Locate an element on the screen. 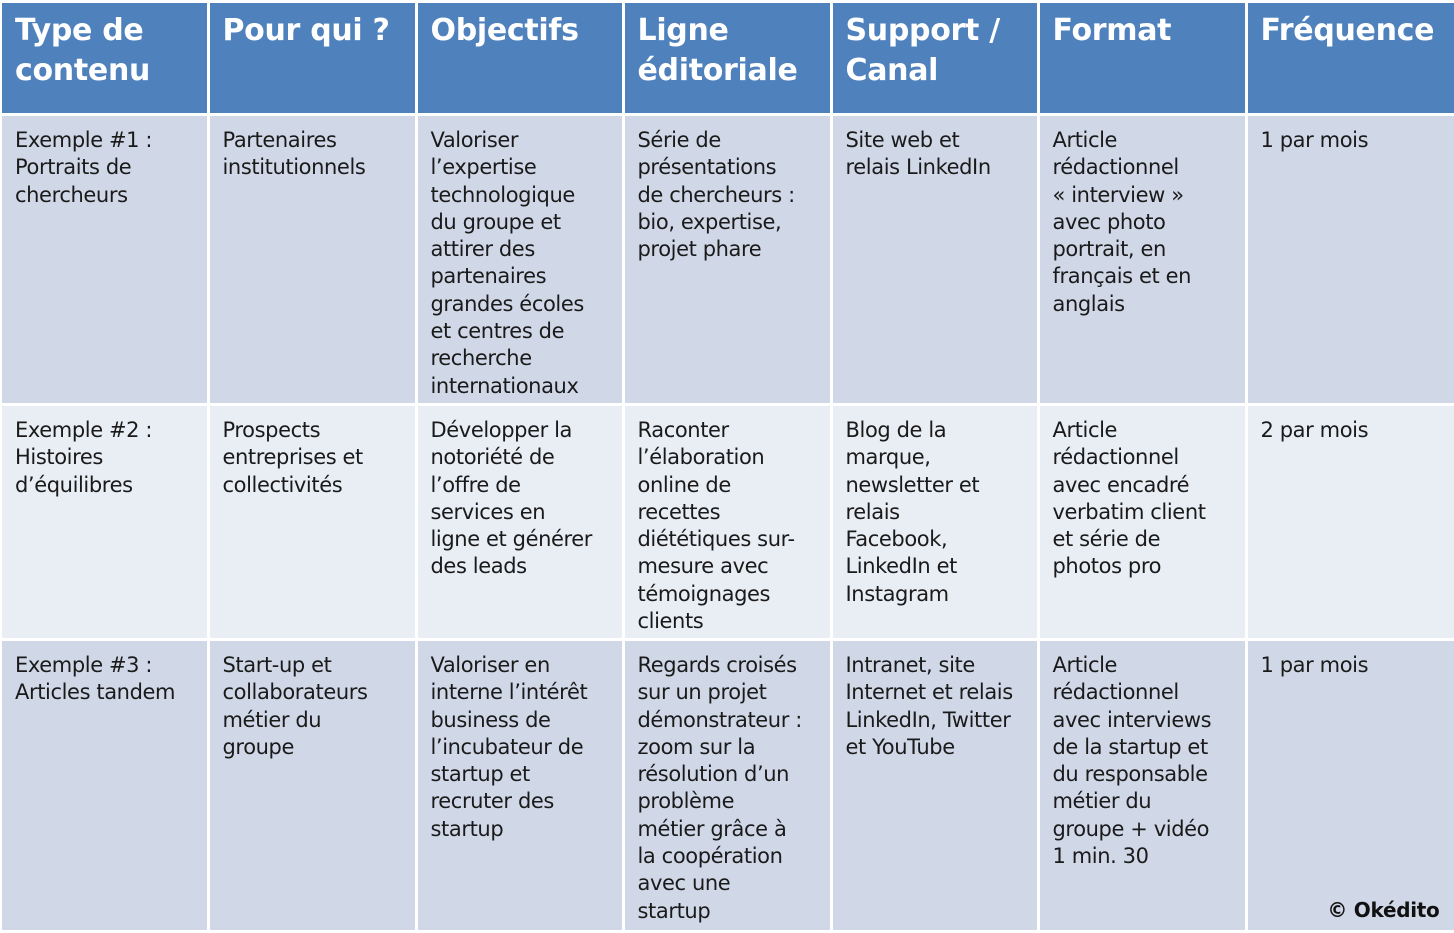 The image size is (1454, 933). cell-text-line: Start-up et is located at coordinates (277, 665).